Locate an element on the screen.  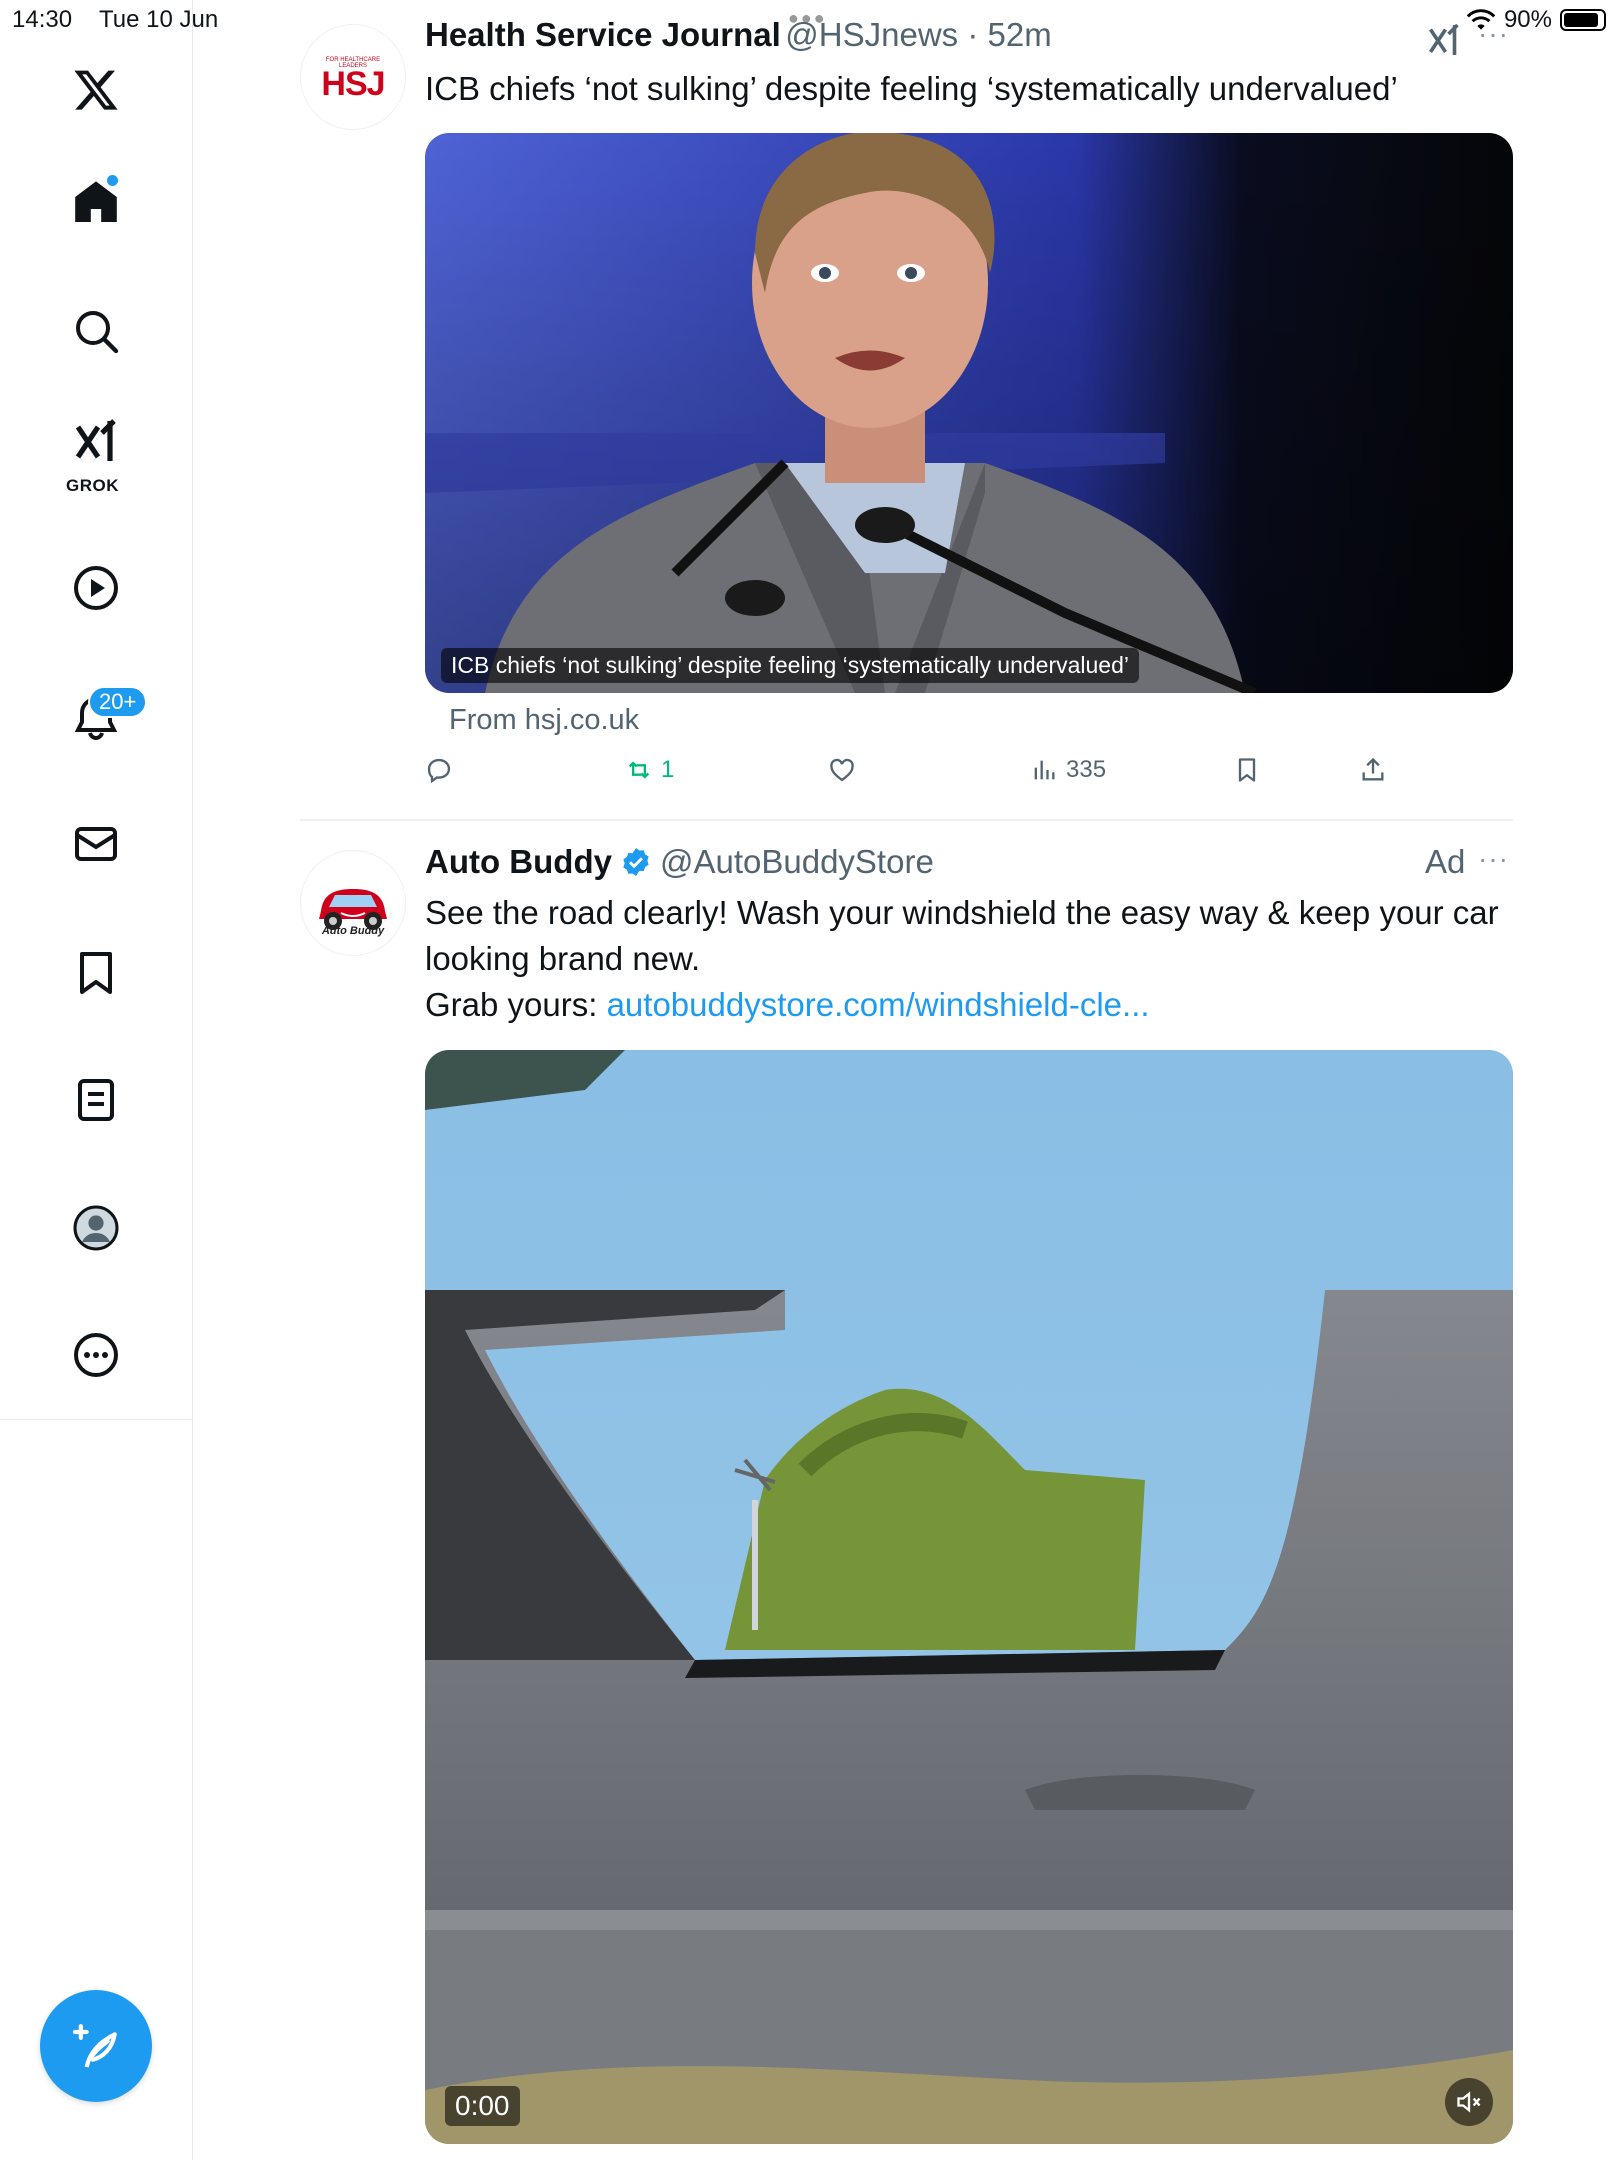
compose-feather-icon is located at coordinates (94, 2046).